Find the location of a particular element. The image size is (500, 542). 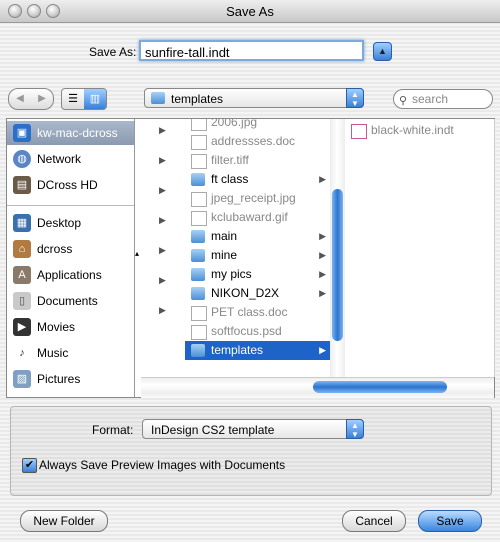

list-item: my pics ▶ is located at coordinates (257, 274).